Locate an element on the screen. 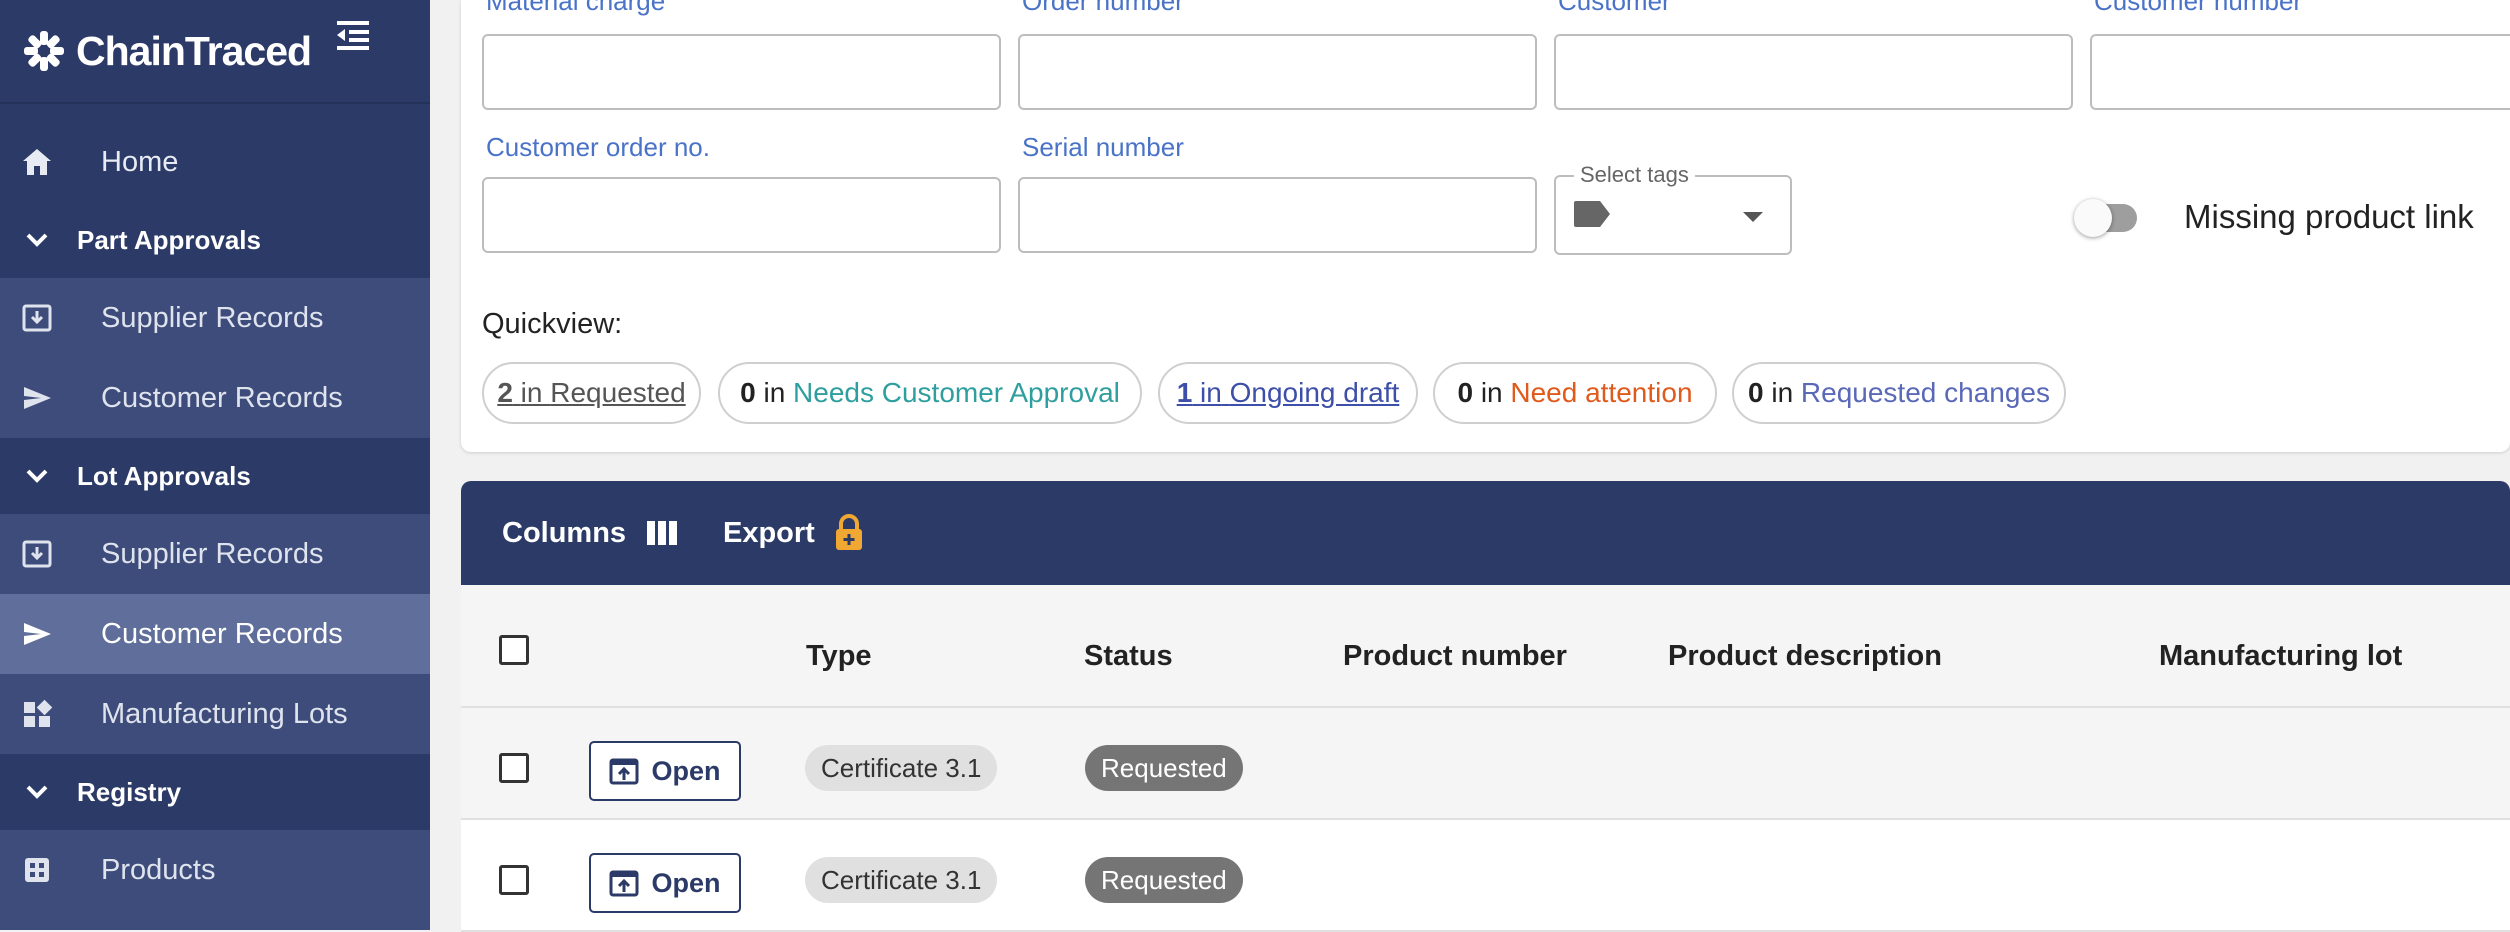 Image resolution: width=2510 pixels, height=932 pixels. dropdown-arrow-icon is located at coordinates (1753, 219).